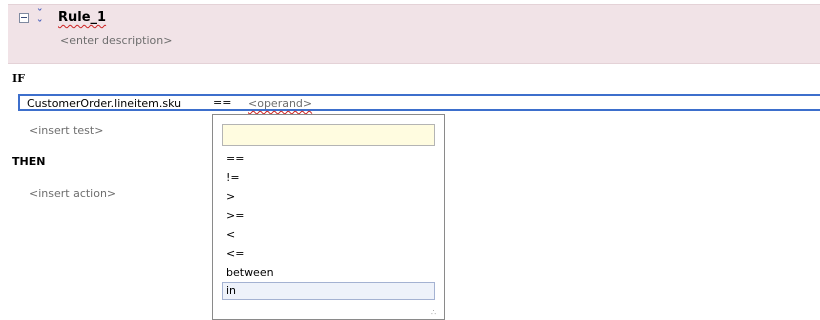 The image size is (820, 320). What do you see at coordinates (18, 78) in the screenshot?
I see `if-label: IF` at bounding box center [18, 78].